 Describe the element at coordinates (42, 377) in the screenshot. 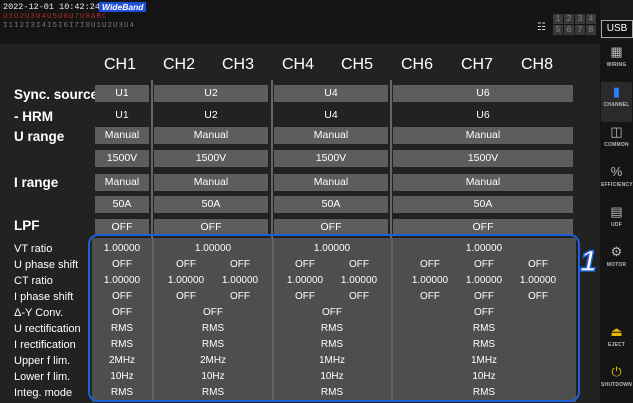

I see `param-label: Lower f lim.` at that location.